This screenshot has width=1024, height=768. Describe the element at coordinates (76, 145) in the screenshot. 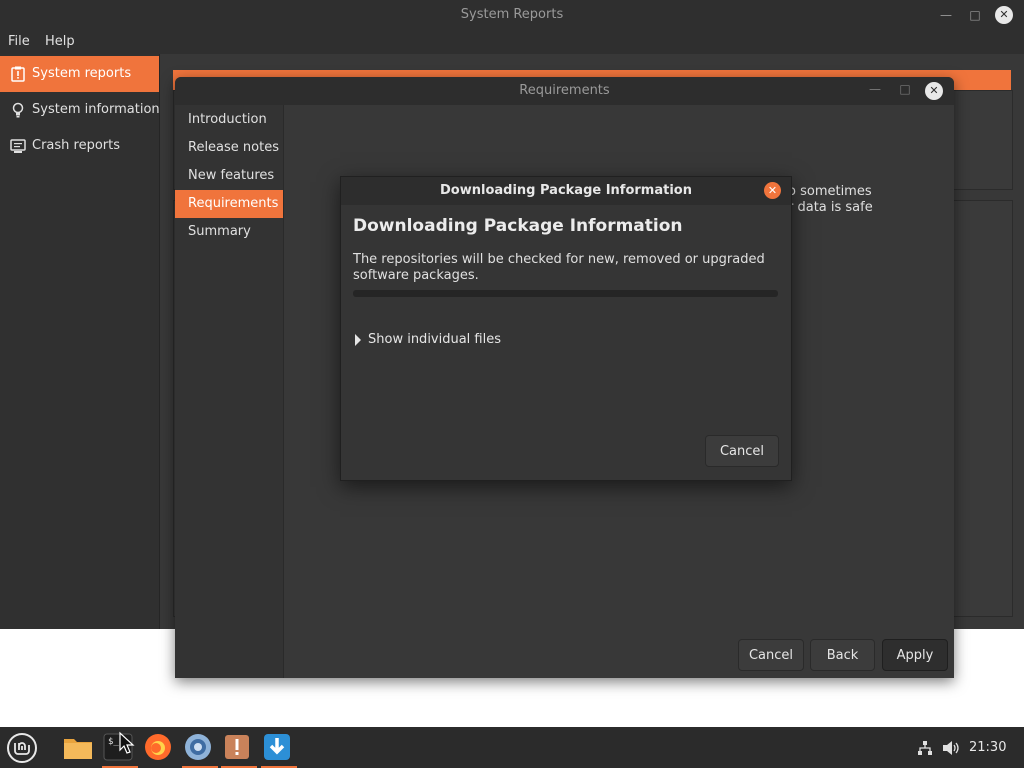

I see `sidebar-item-label: Crash reports` at that location.